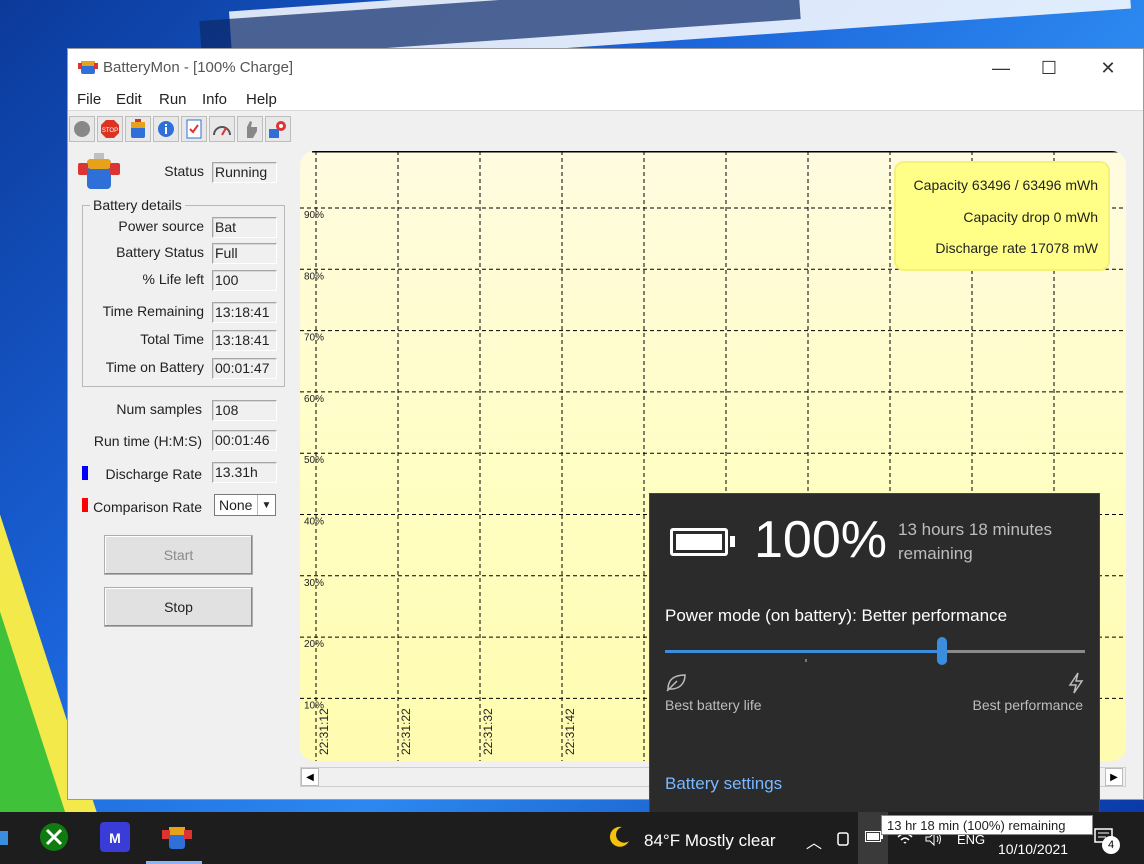 This screenshot has height=864, width=1144. I want to click on y-tick-label: 50%, so click(314, 460).